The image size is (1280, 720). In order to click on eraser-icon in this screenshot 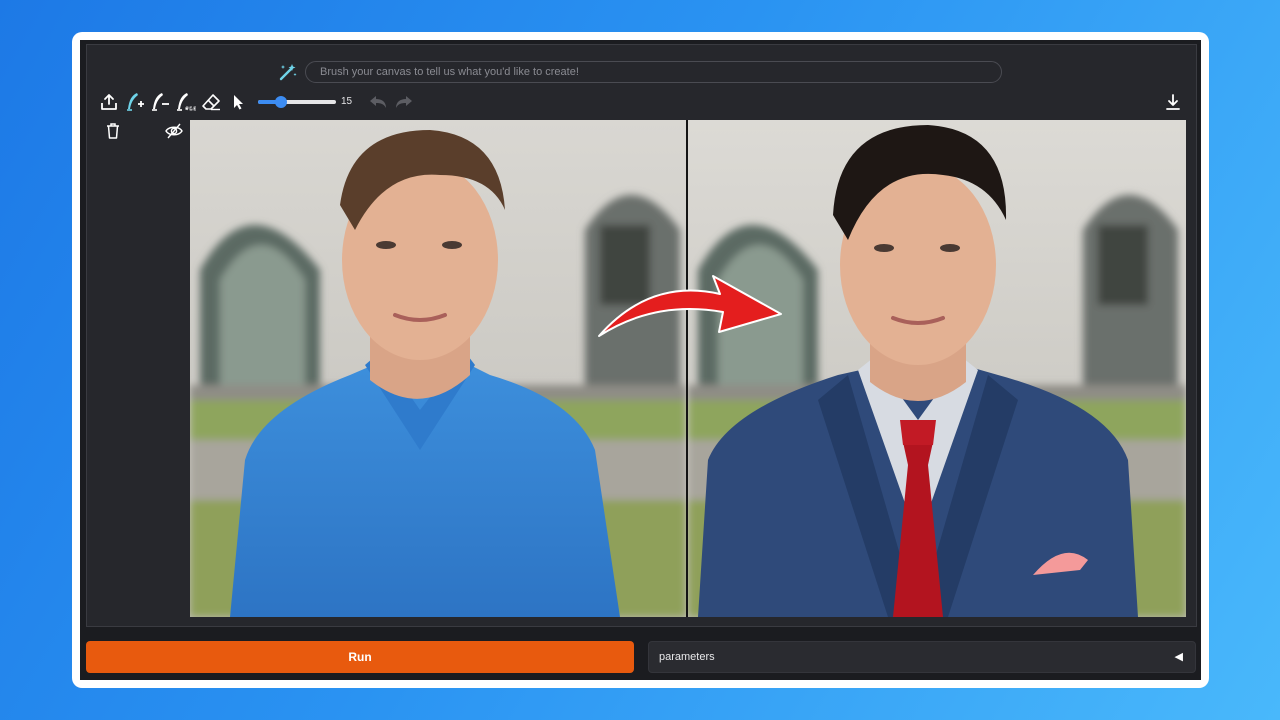, I will do `click(211, 102)`.